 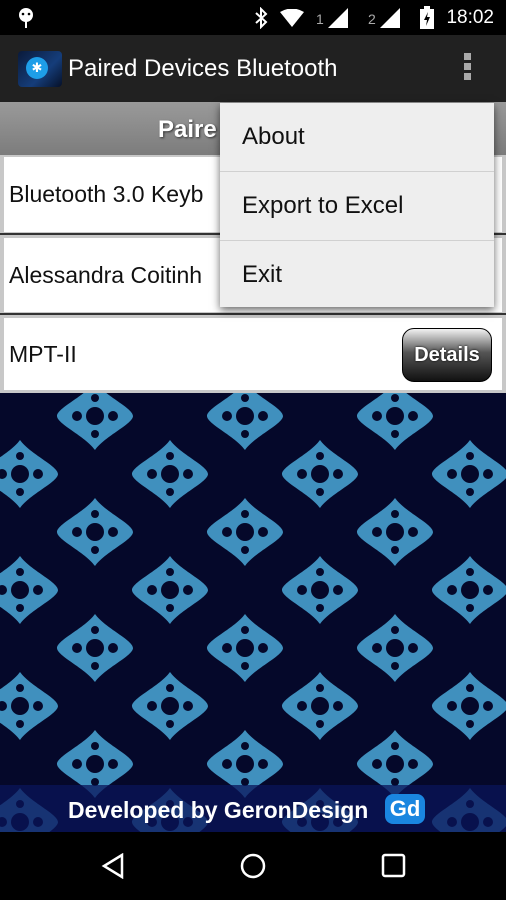 I want to click on divider, so click(x=253, y=314).